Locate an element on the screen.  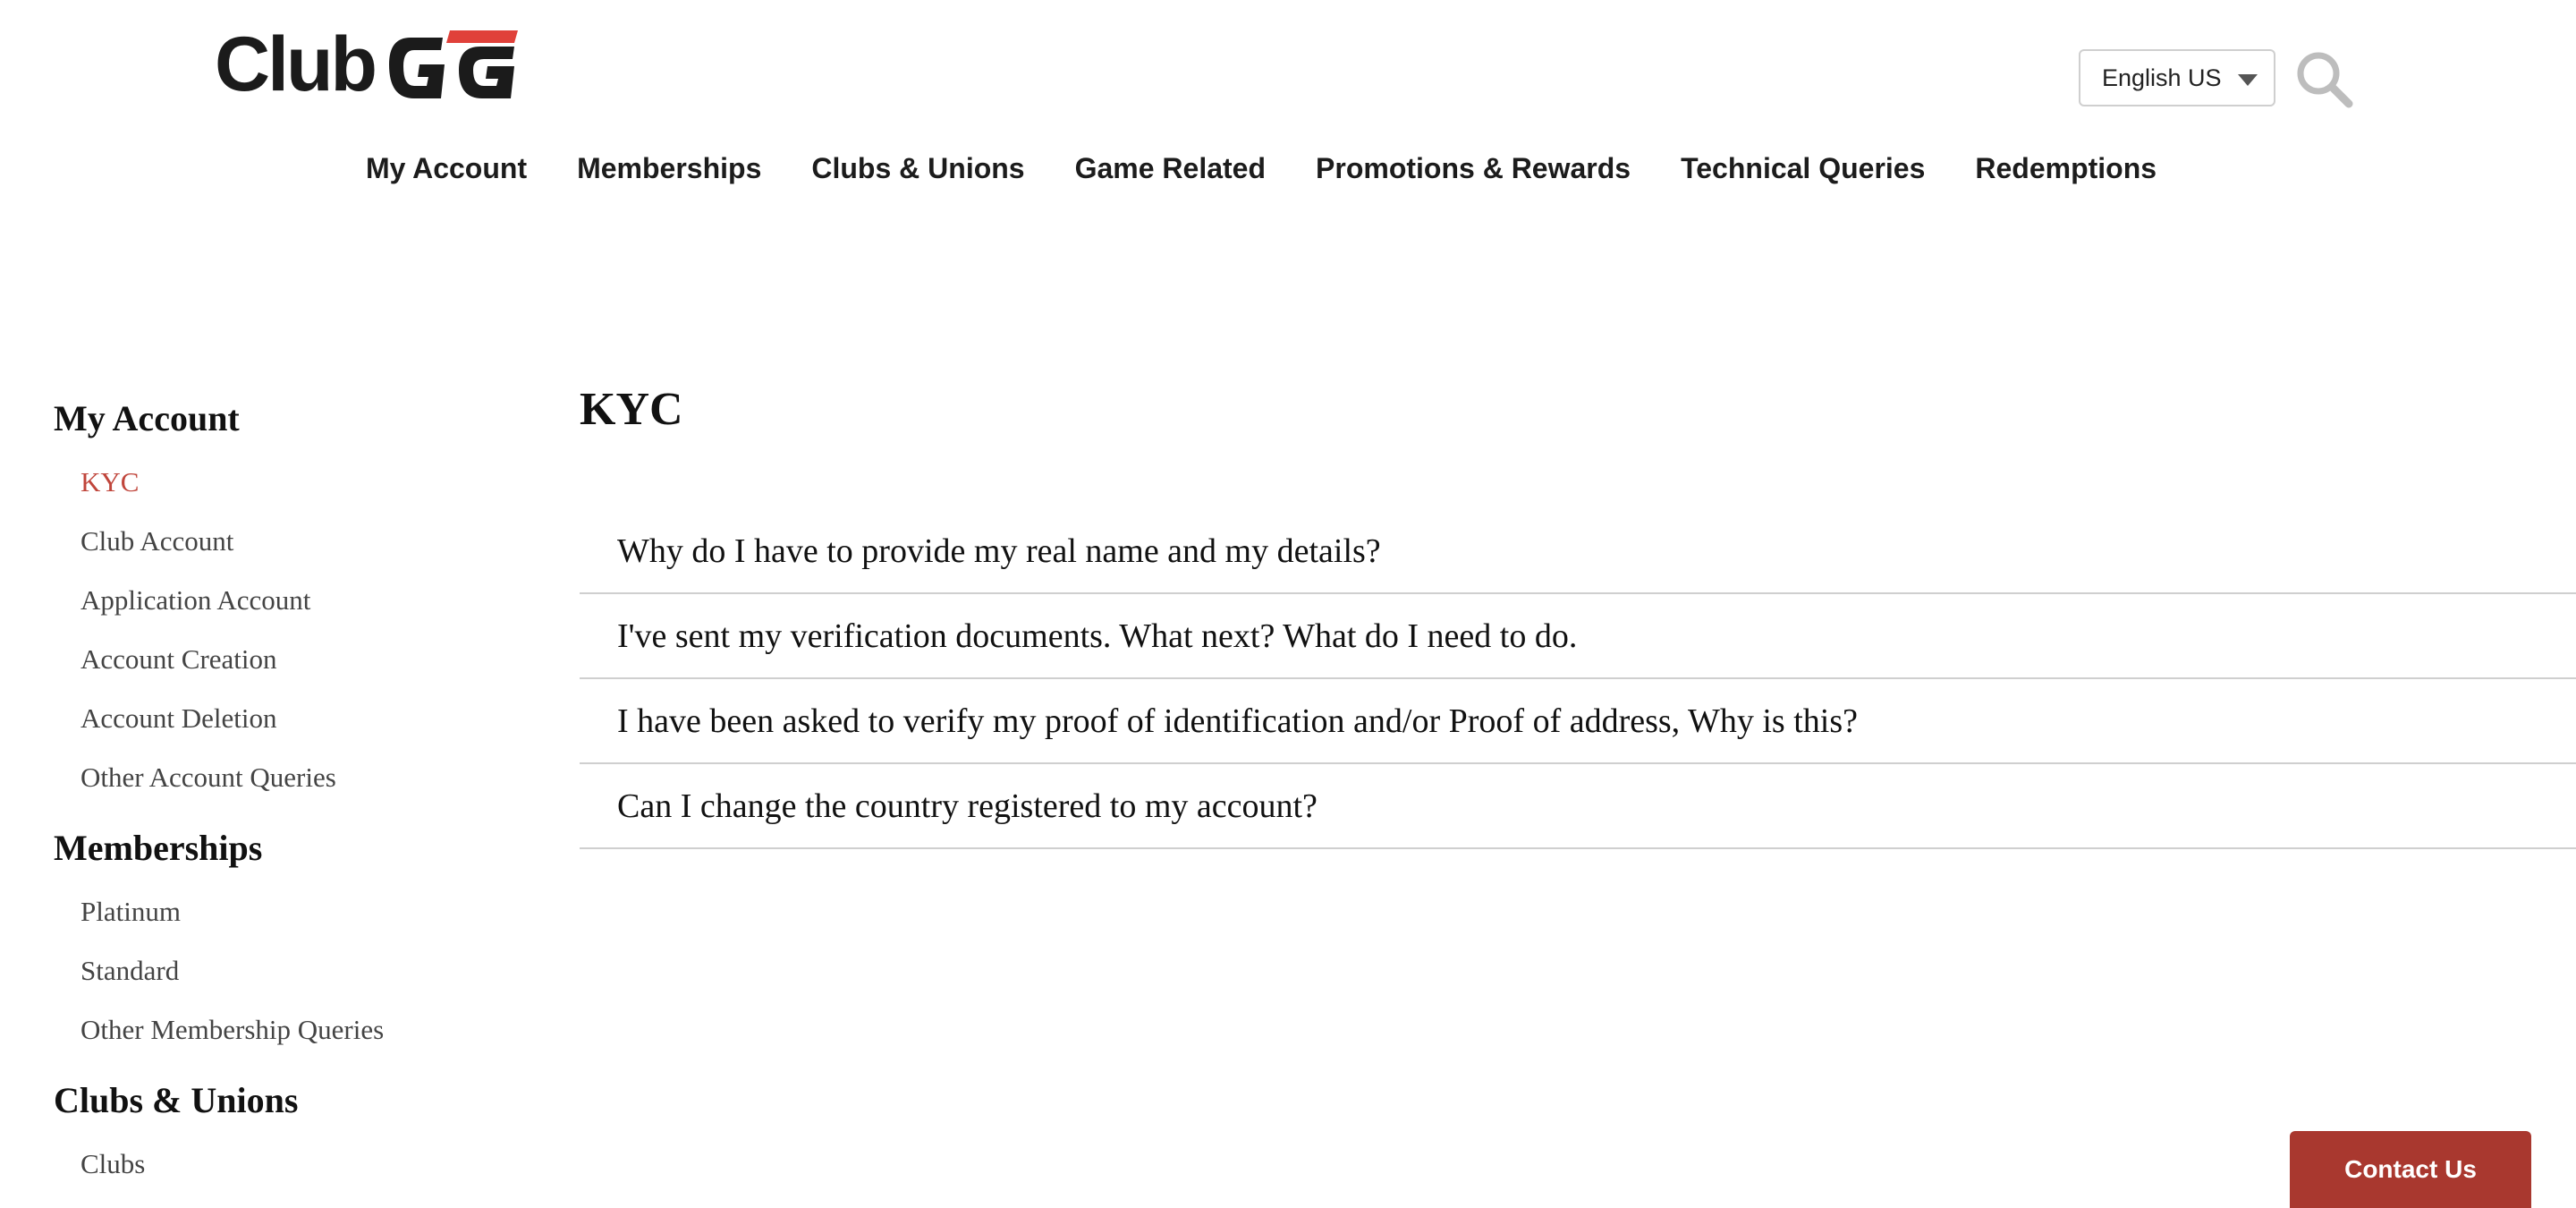
chevron-down-icon is located at coordinates (2248, 80).